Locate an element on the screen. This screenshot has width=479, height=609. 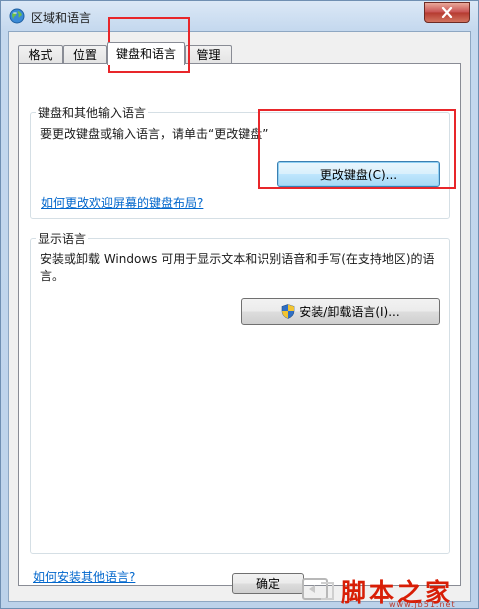
ok-button: 确定 is located at coordinates (268, 583).